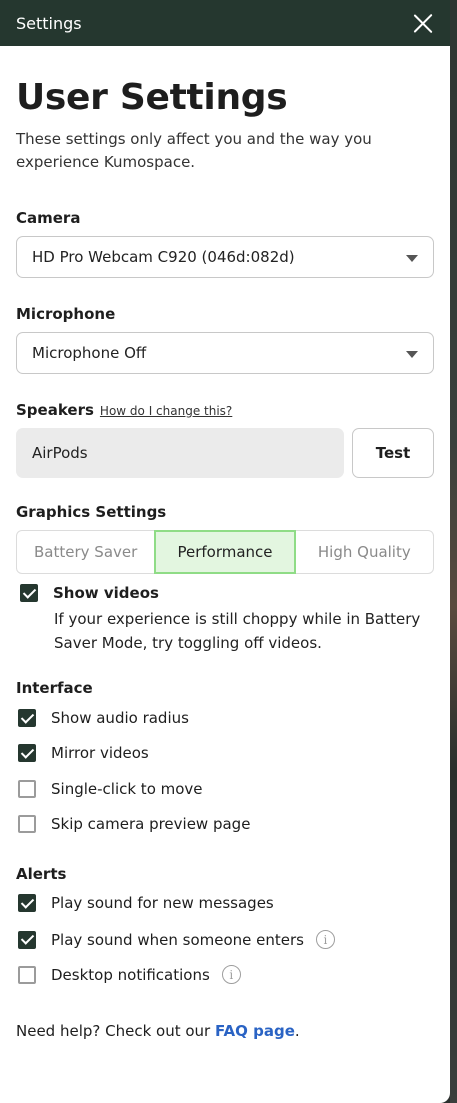 This screenshot has width=457, height=1103. I want to click on someone-enters-sound-label: Play sound when someone enters, so click(177, 939).